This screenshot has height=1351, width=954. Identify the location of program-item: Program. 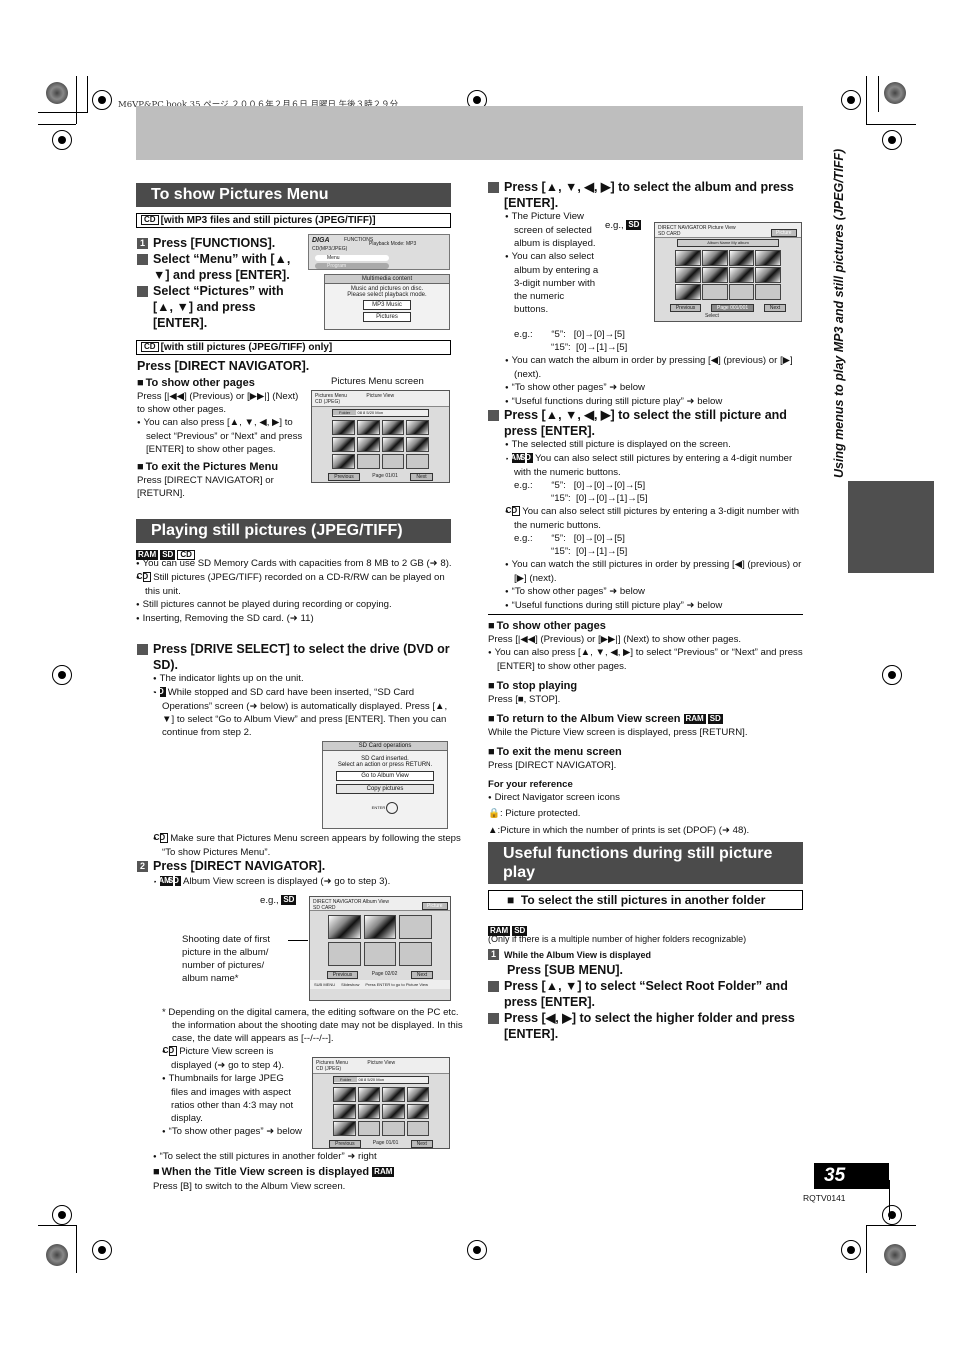
(352, 266).